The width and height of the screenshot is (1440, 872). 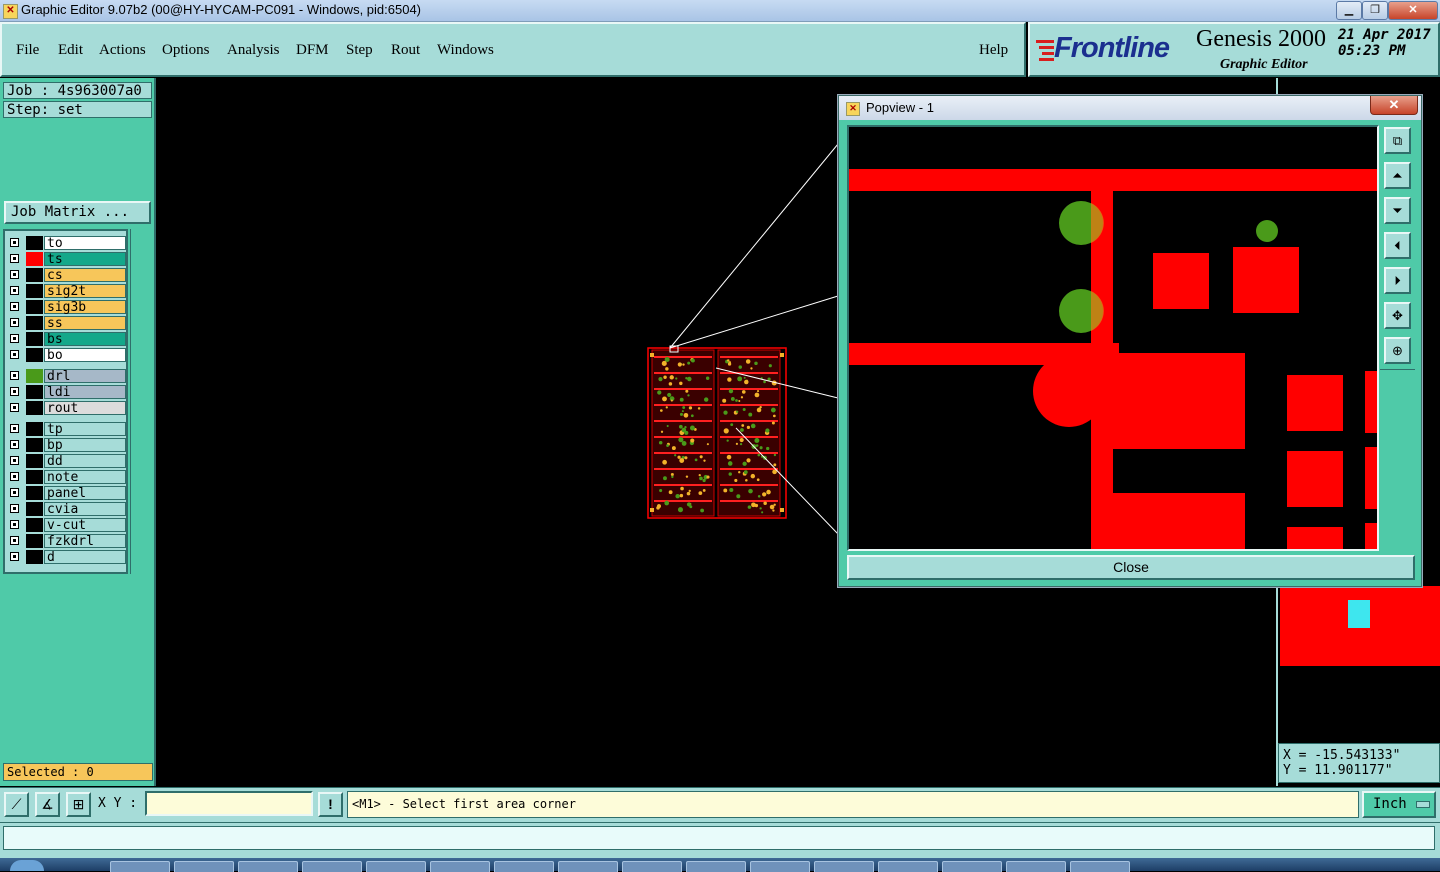 I want to click on layer-name: dd, so click(x=85, y=461).